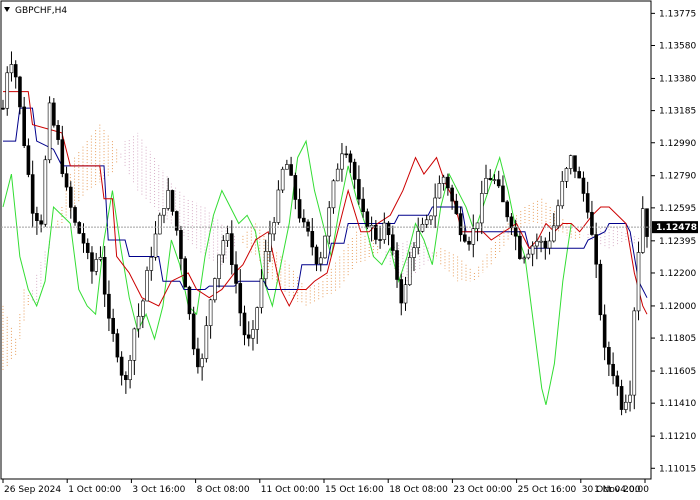 The width and height of the screenshot is (700, 500). I want to click on y-tick-label: 1.12990, so click(677, 144).